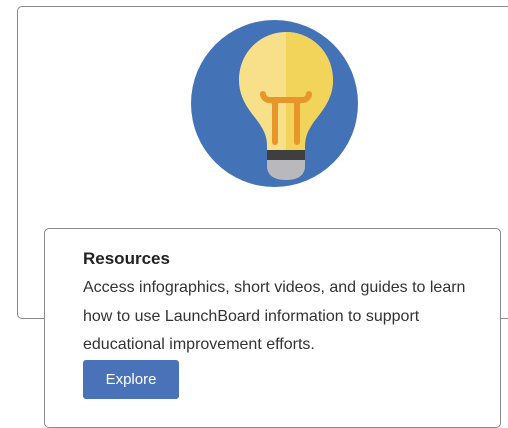  What do you see at coordinates (126, 258) in the screenshot?
I see `resources-title: Resources` at bounding box center [126, 258].